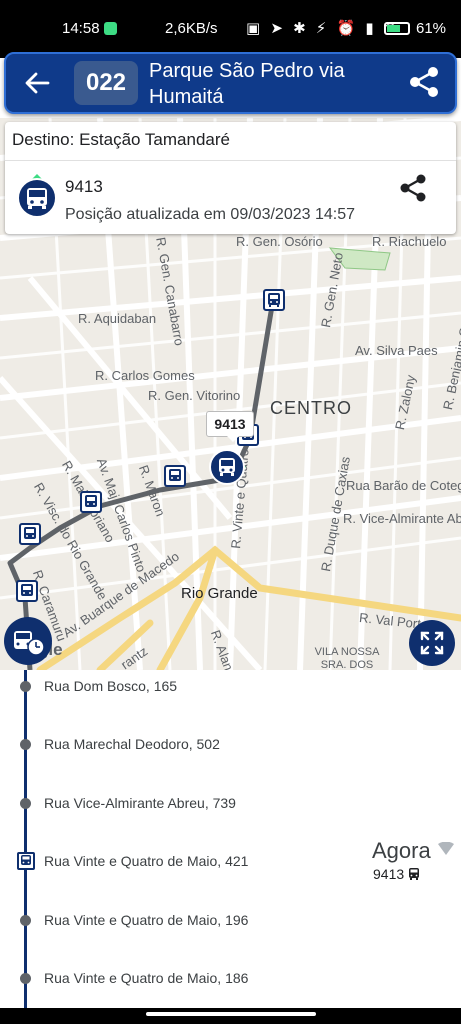 This screenshot has height=1024, width=461. Describe the element at coordinates (389, 874) in the screenshot. I see `arrival-vehicle-number: 9413` at that location.